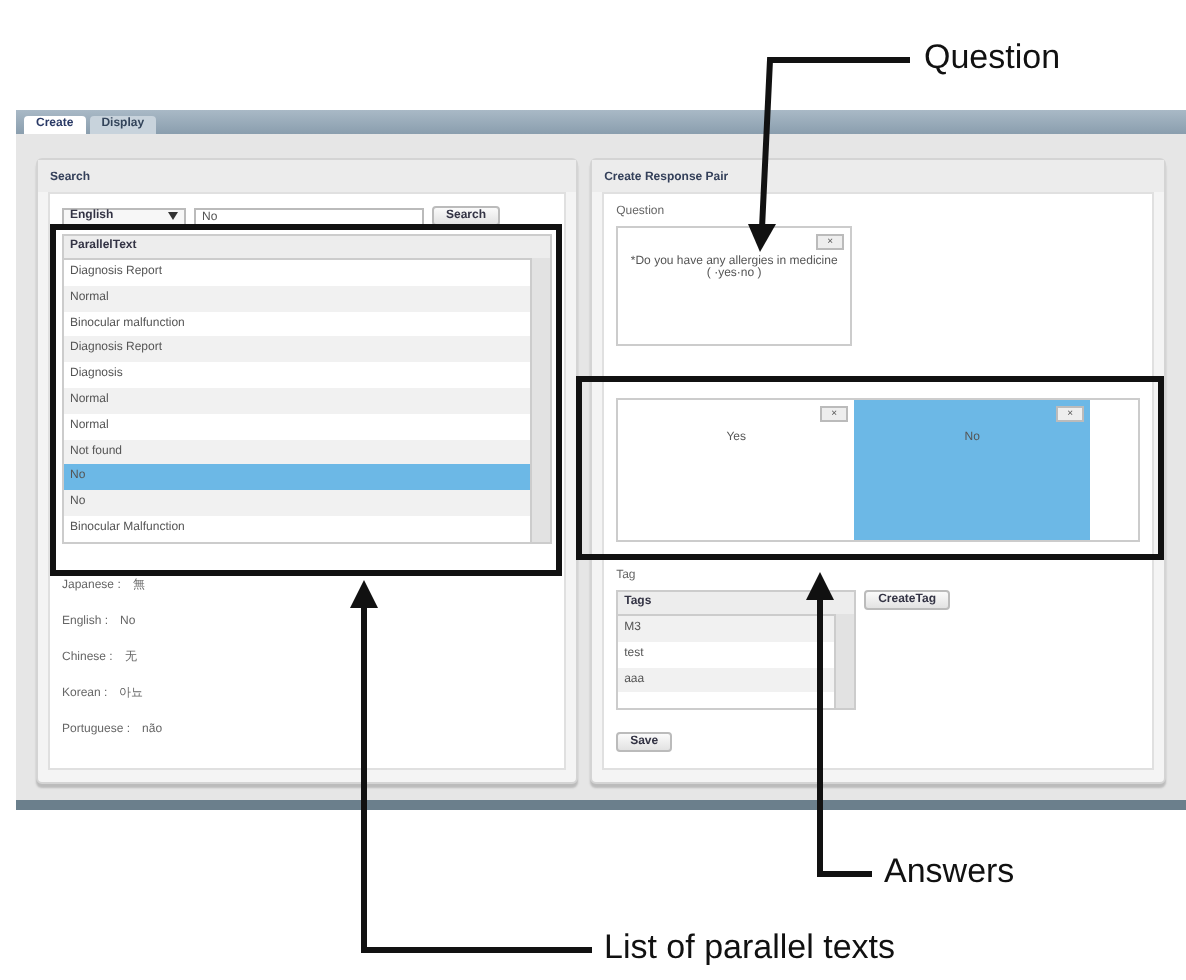 This screenshot has width=1186, height=980. Describe the element at coordinates (173, 216) in the screenshot. I see `caret-icon` at that location.